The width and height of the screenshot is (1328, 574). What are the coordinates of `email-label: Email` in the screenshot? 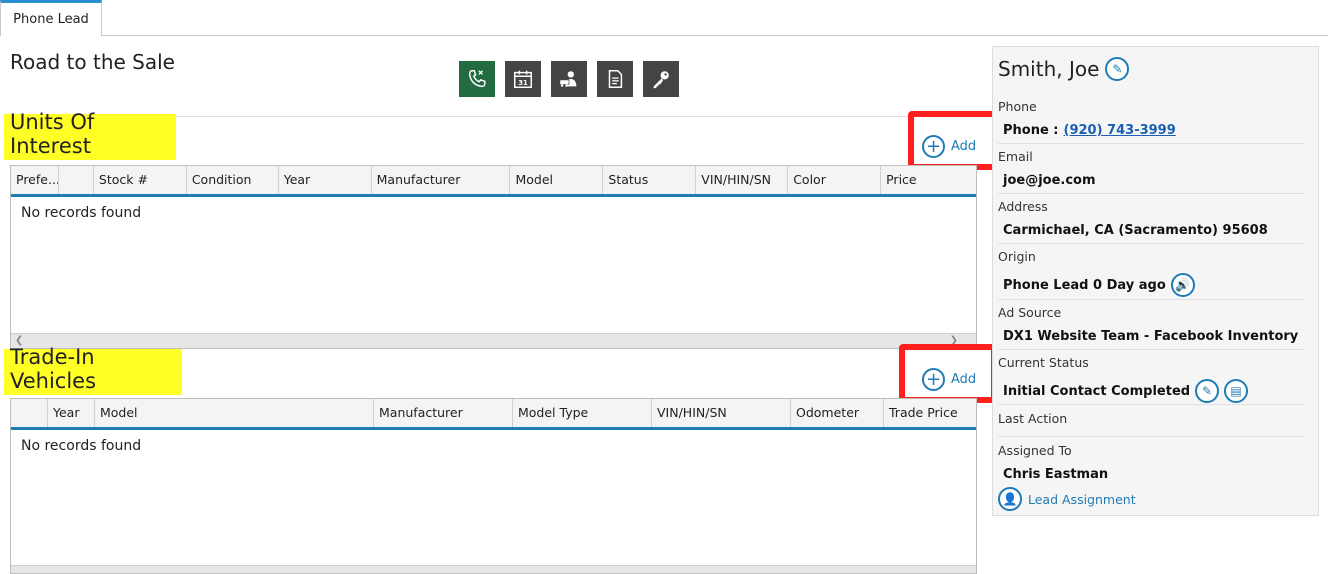 It's located at (1015, 156).